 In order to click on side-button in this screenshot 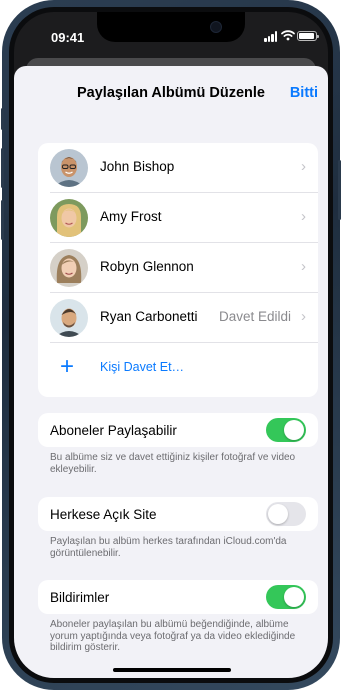, I will do `click(339, 190)`.